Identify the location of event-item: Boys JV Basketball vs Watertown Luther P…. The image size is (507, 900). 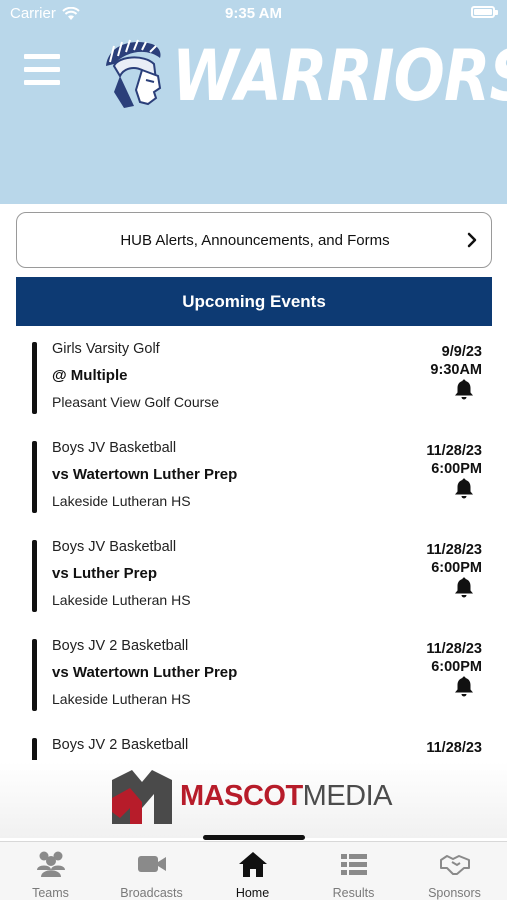
(254, 478).